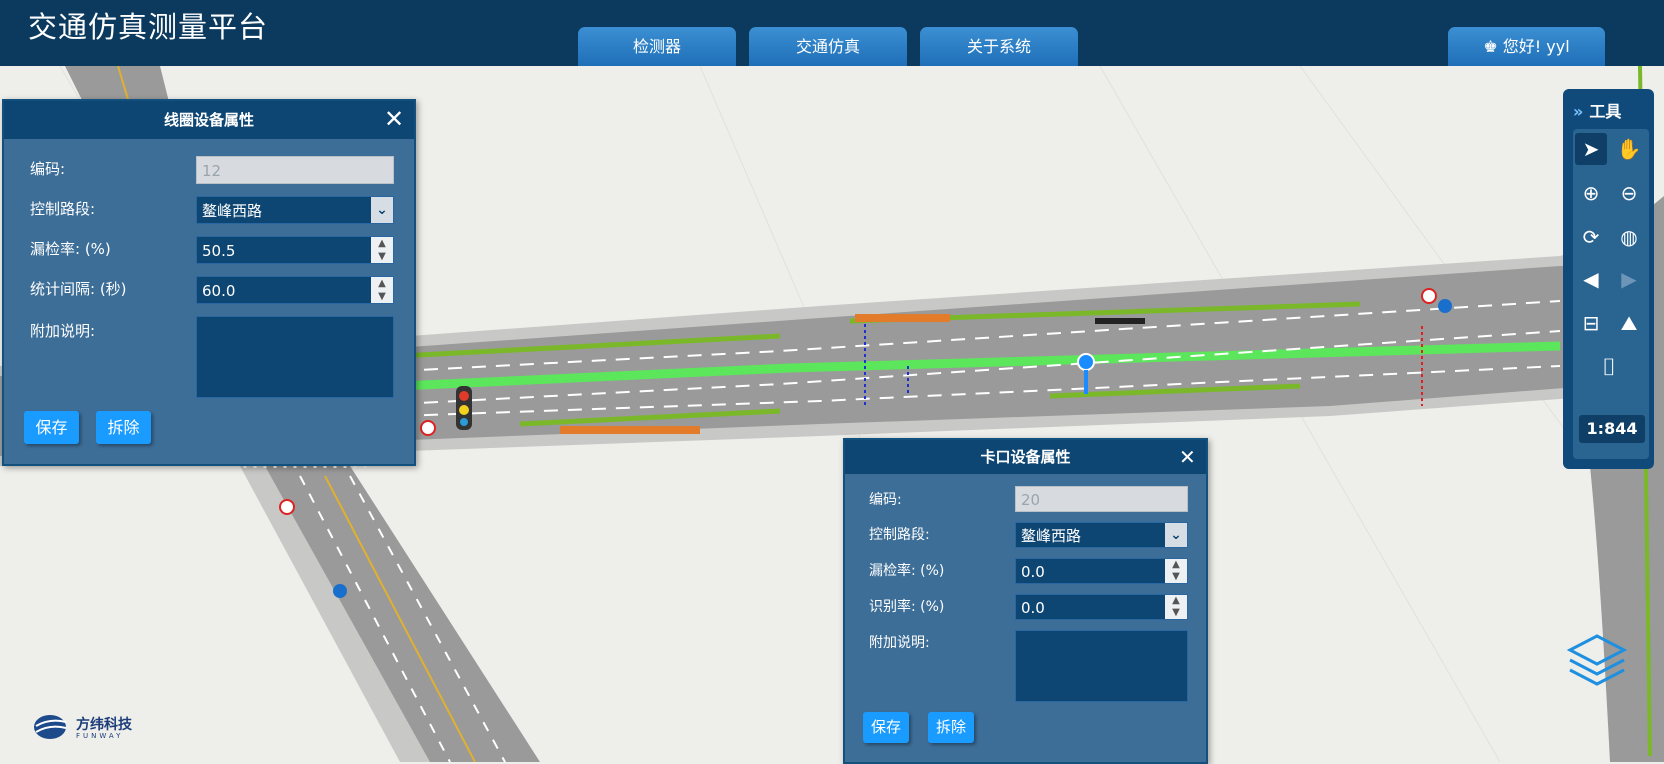  What do you see at coordinates (100, 736) in the screenshot?
I see `logo-subtitle: FUNWAY` at bounding box center [100, 736].